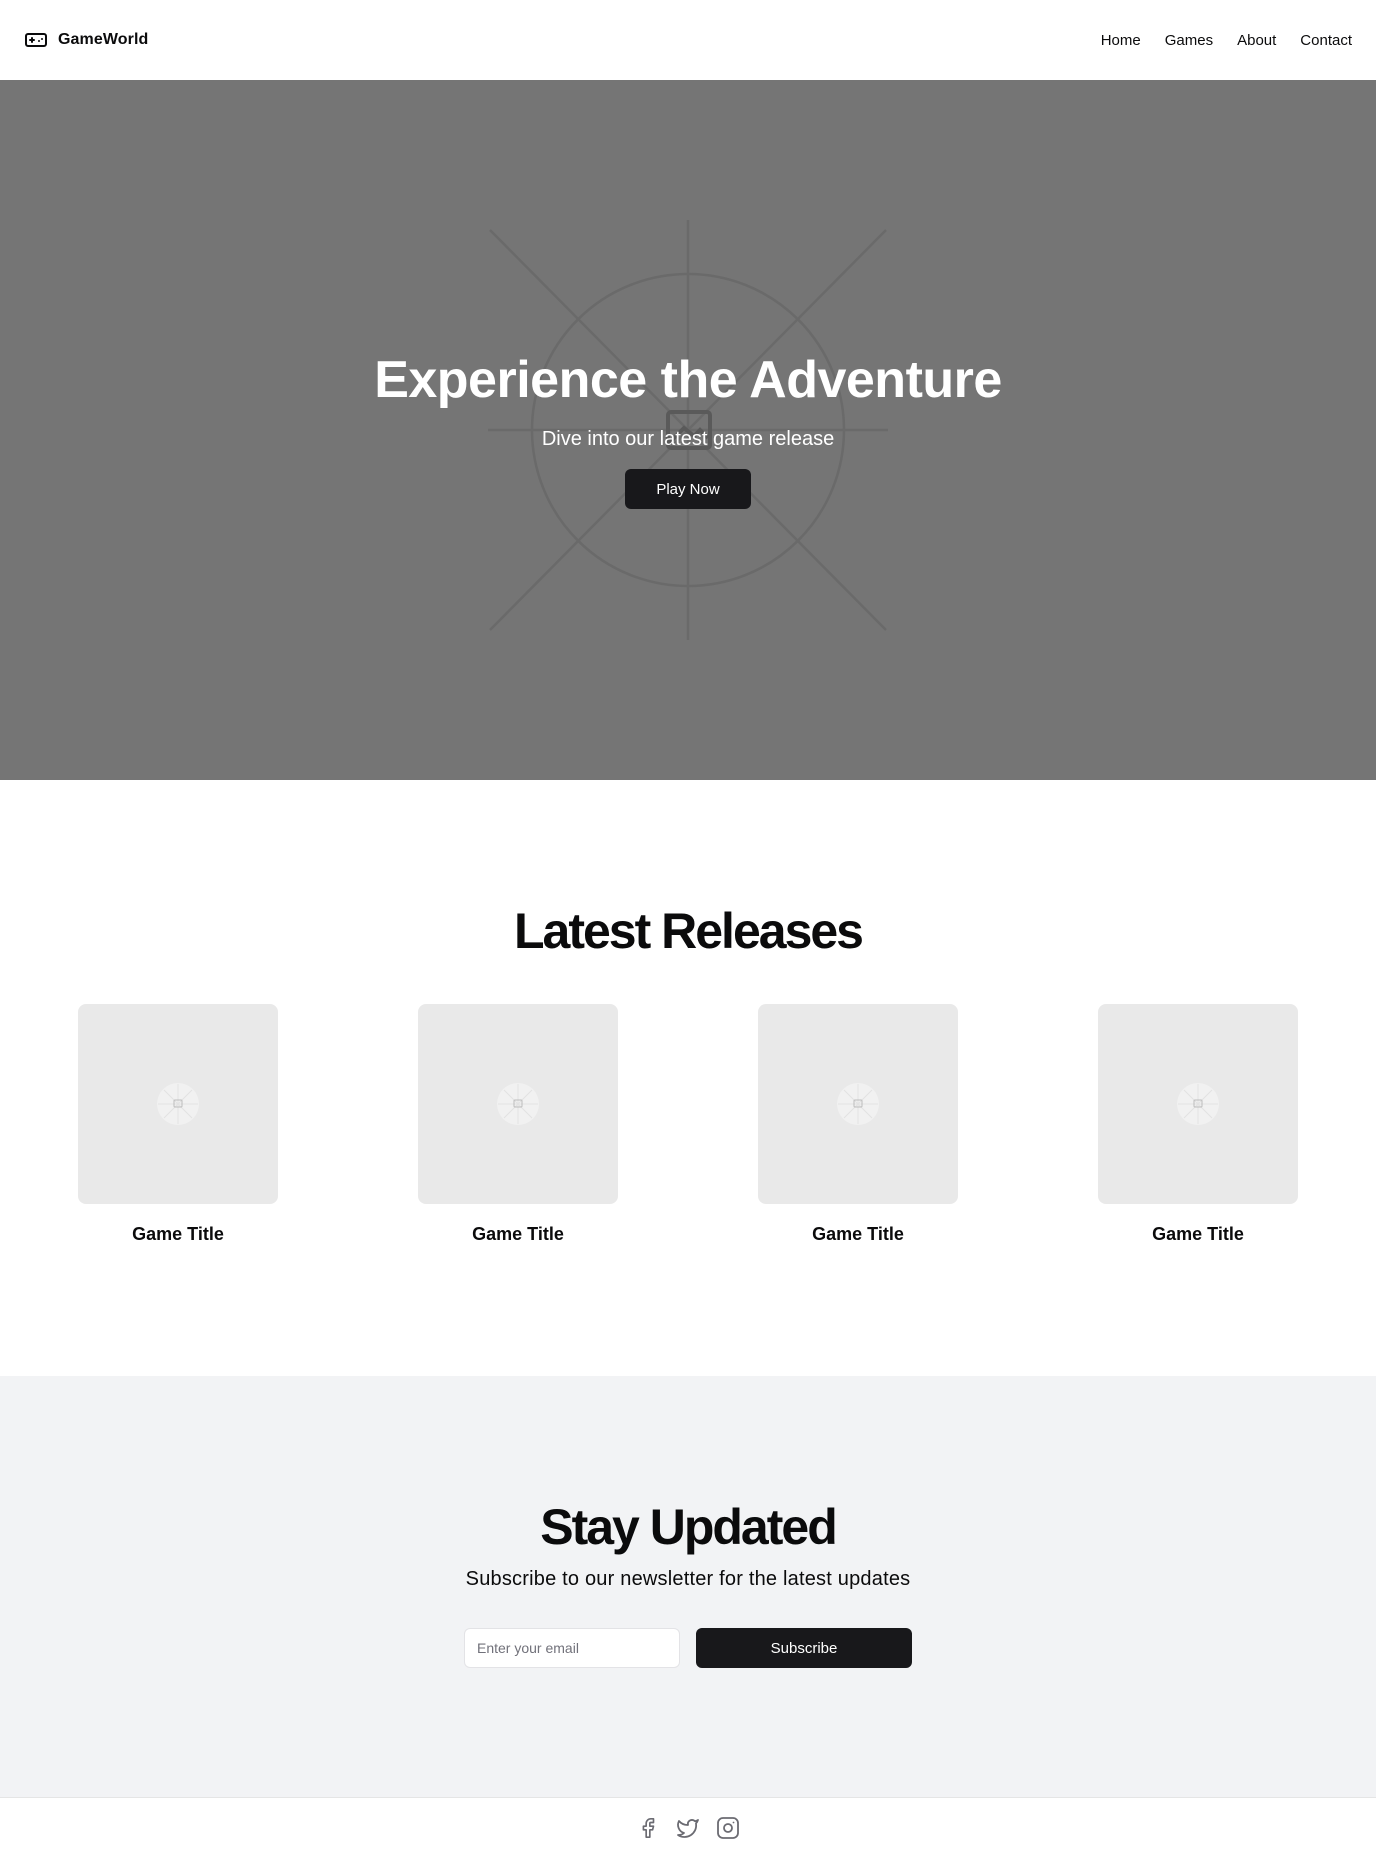 This screenshot has width=1376, height=1876. I want to click on play-now-button: Play Now, so click(688, 489).